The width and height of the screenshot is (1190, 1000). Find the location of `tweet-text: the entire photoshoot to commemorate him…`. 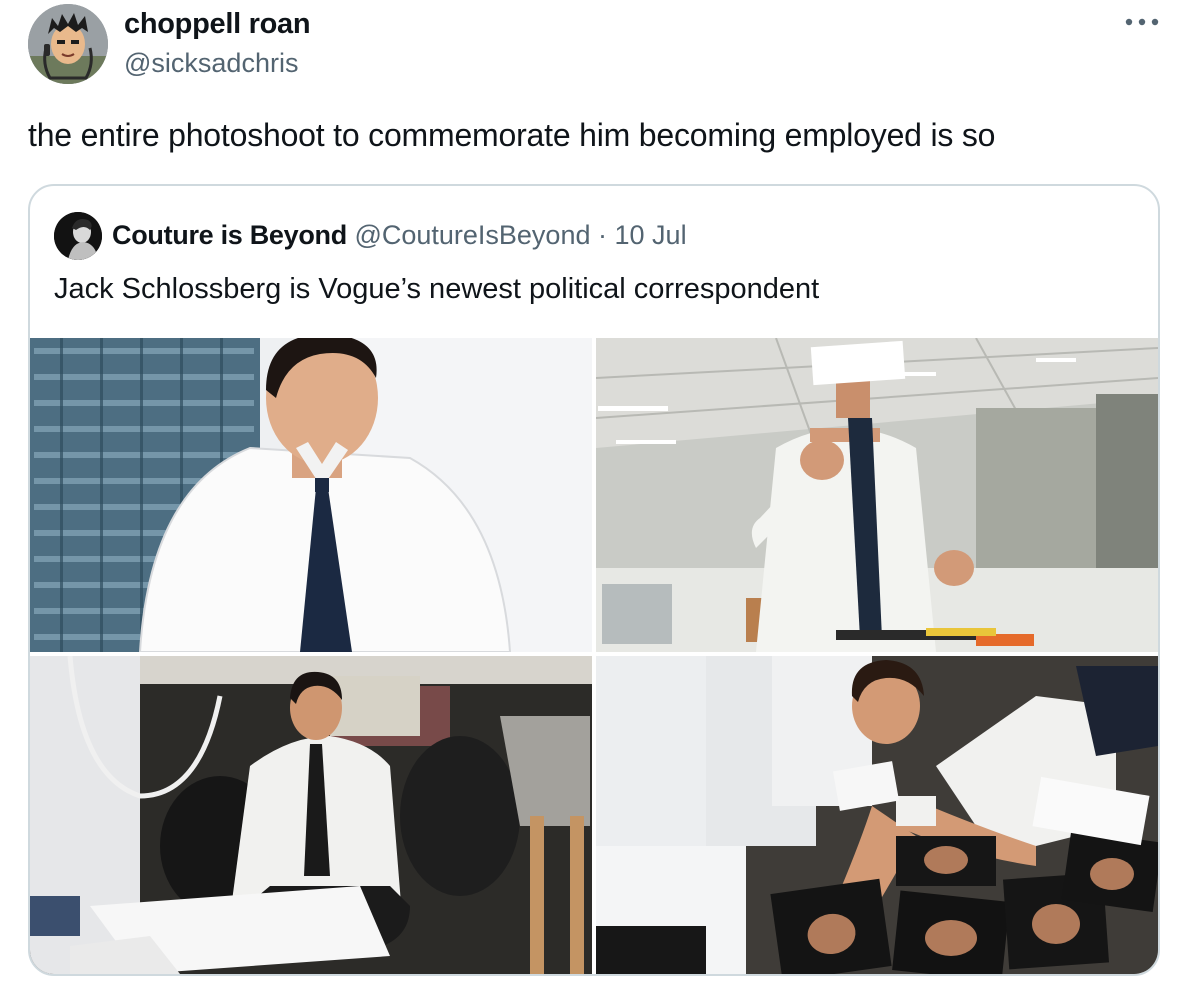

tweet-text: the entire photoshoot to commemorate him… is located at coordinates (512, 135).